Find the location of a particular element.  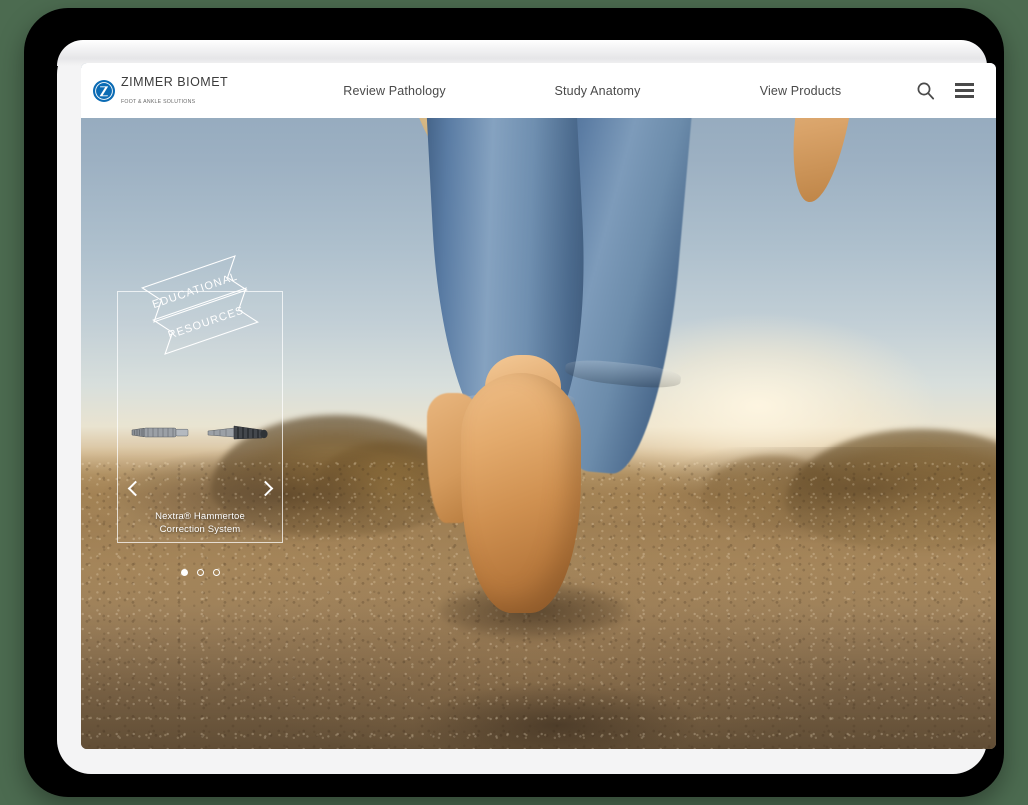

search-icon is located at coordinates (925, 90).